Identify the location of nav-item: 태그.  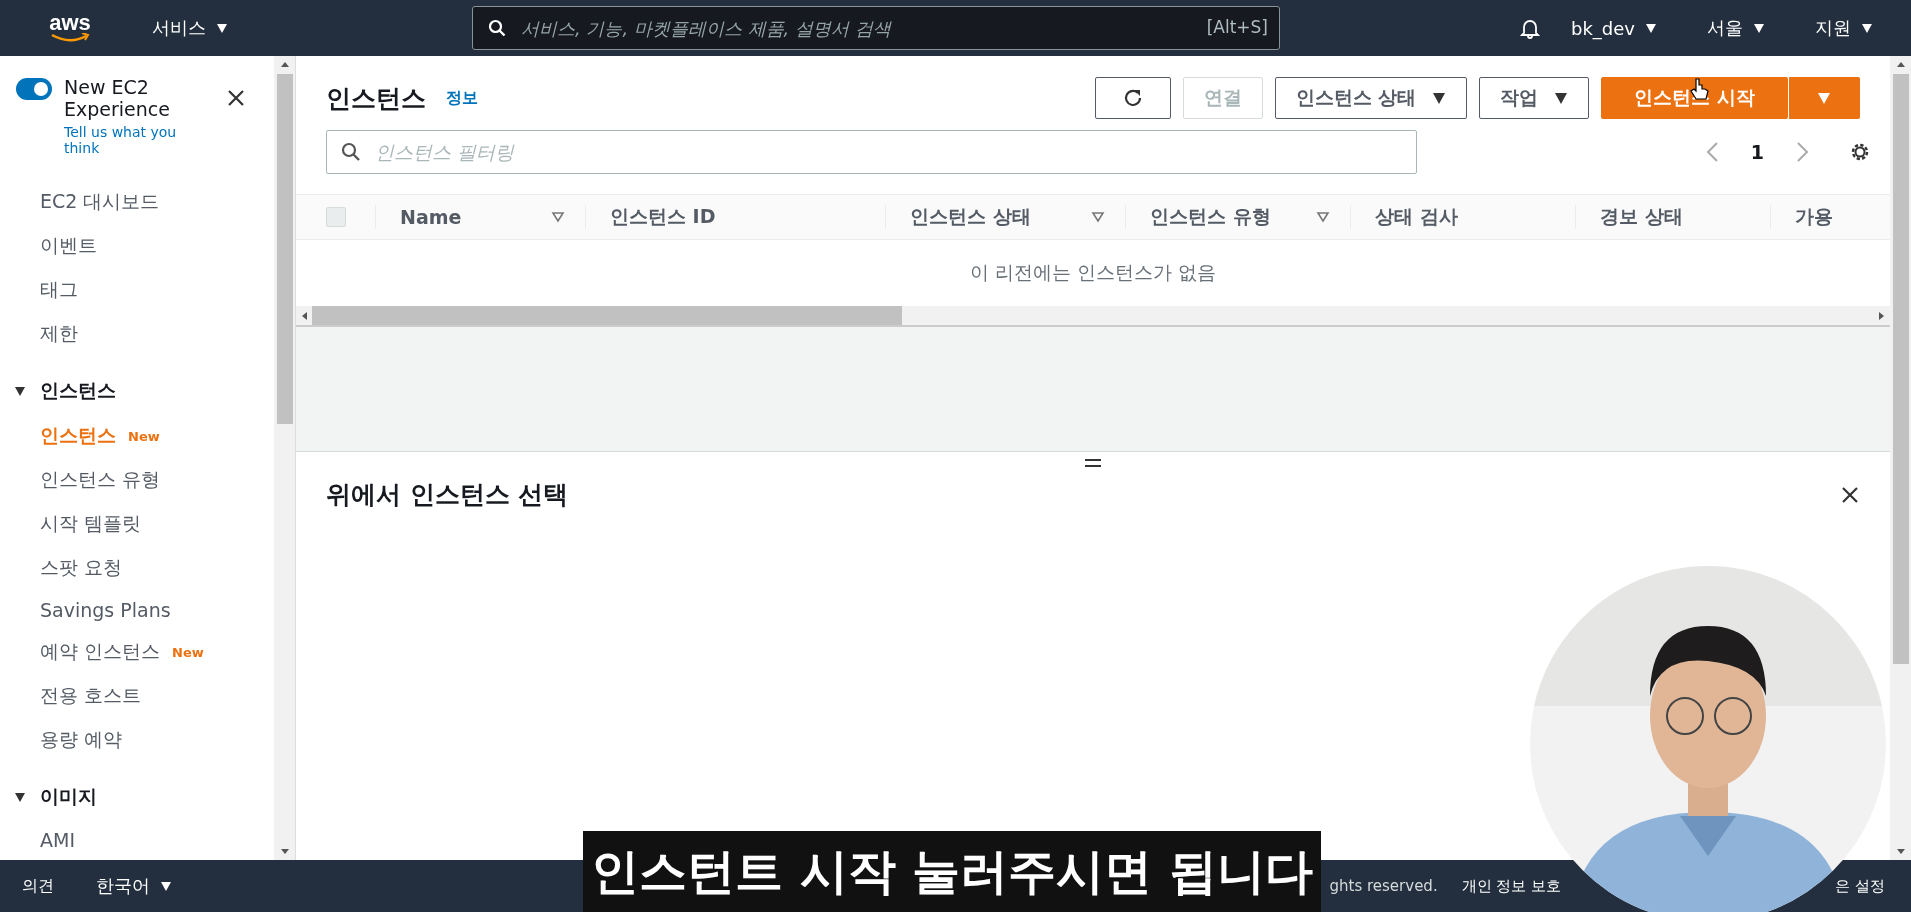
(39, 290).